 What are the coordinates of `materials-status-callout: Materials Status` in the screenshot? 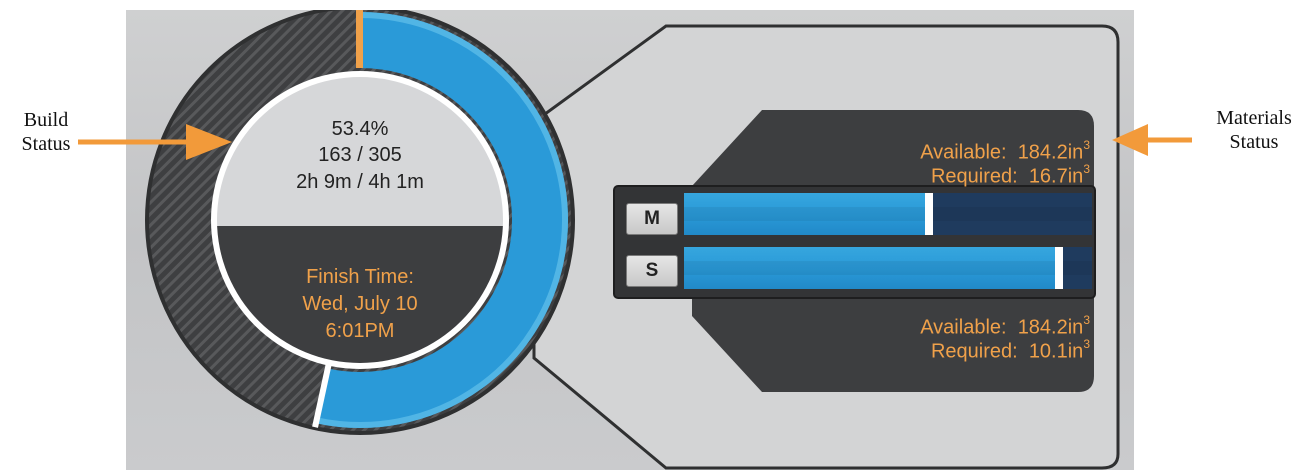 It's located at (1254, 130).